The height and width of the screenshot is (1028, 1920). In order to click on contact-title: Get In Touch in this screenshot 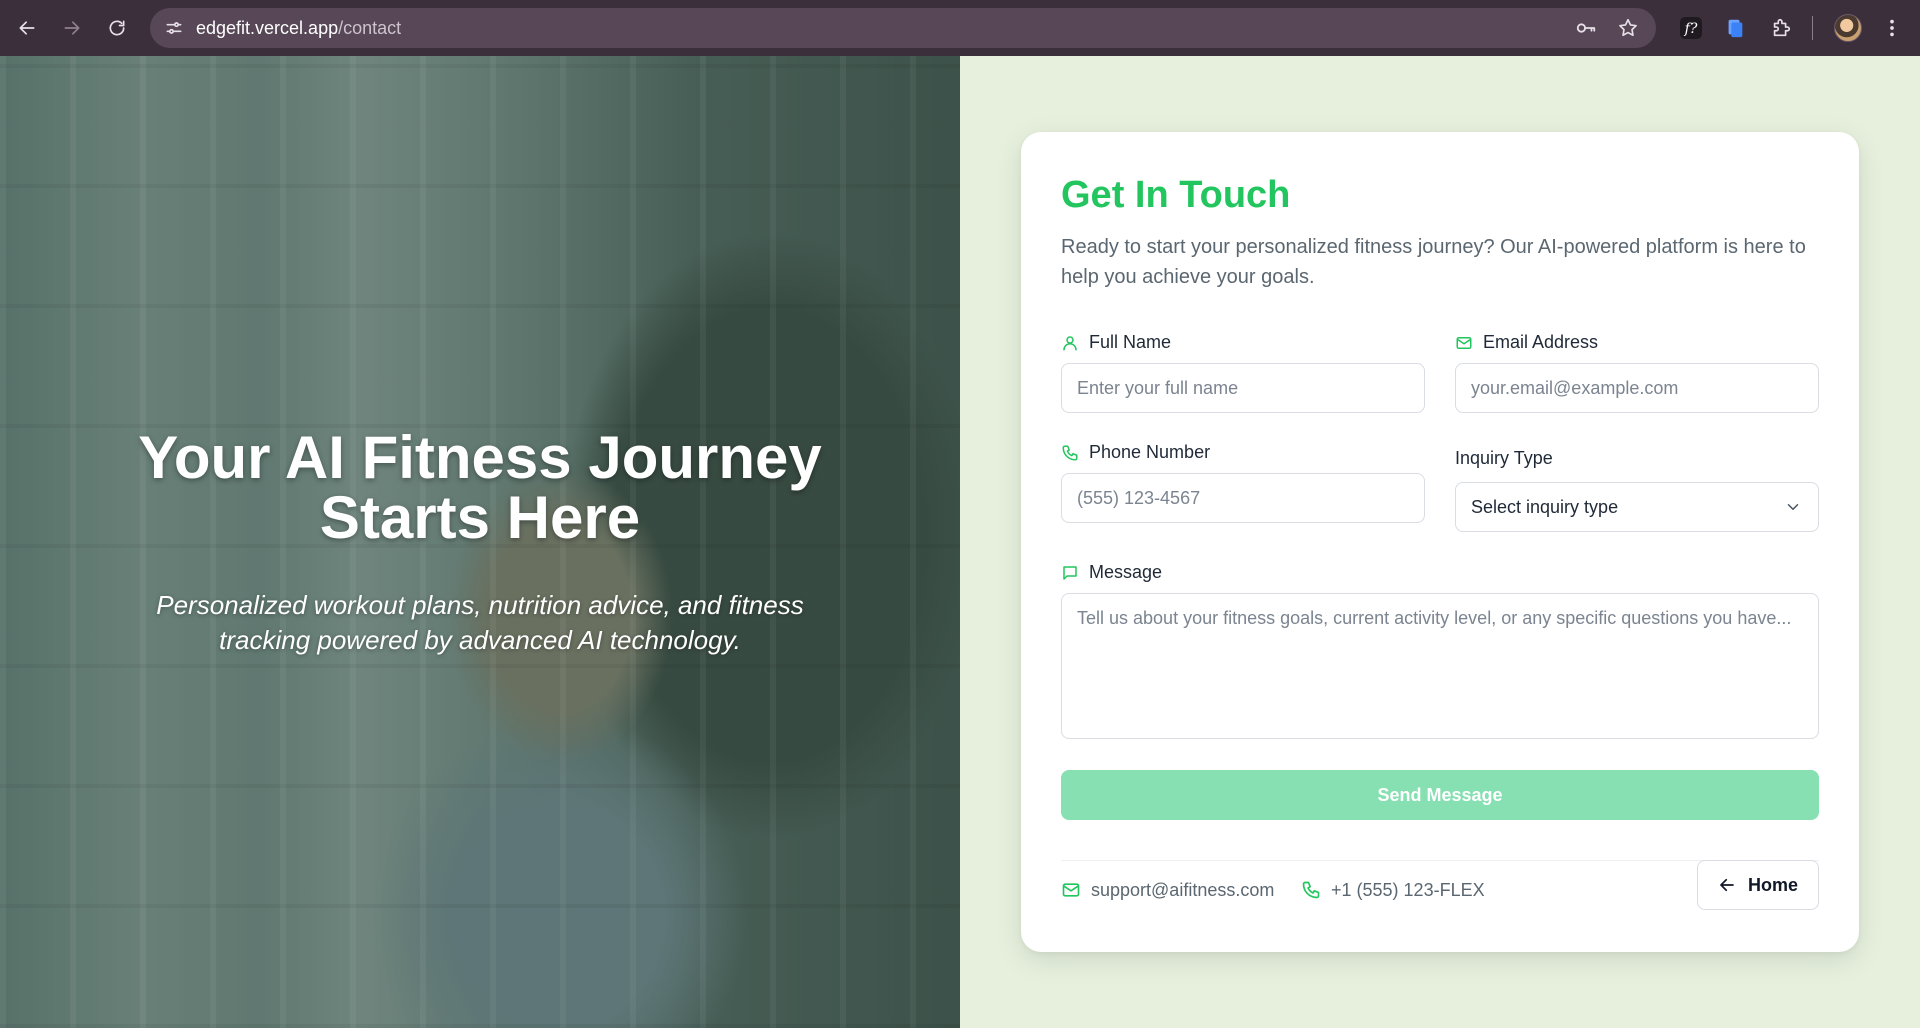, I will do `click(1176, 195)`.